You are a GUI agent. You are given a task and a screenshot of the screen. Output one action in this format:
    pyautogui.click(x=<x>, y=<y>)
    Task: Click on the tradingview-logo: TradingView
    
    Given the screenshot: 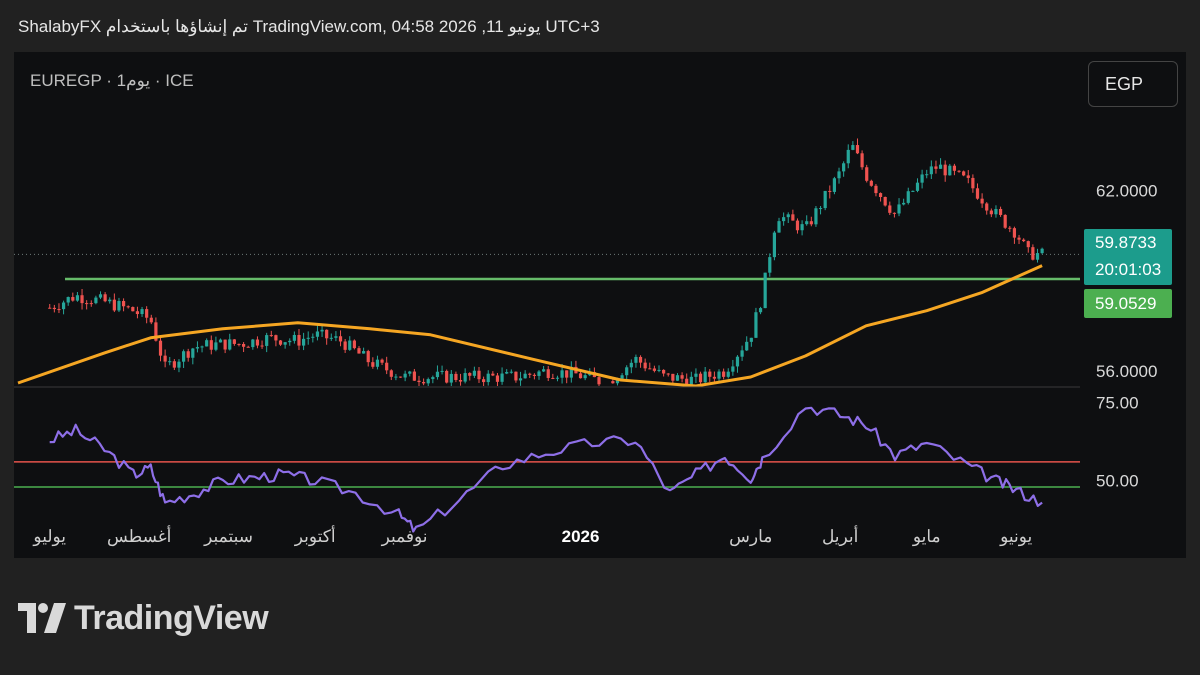 What is the action you would take?
    pyautogui.click(x=143, y=618)
    